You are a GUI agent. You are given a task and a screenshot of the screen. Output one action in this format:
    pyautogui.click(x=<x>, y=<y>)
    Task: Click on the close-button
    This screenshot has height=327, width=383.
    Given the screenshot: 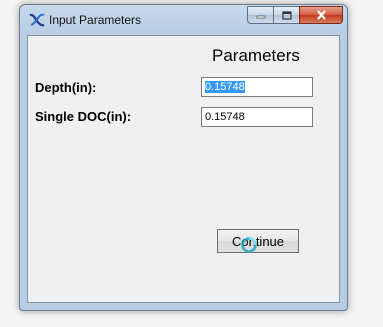 What is the action you would take?
    pyautogui.click(x=321, y=15)
    